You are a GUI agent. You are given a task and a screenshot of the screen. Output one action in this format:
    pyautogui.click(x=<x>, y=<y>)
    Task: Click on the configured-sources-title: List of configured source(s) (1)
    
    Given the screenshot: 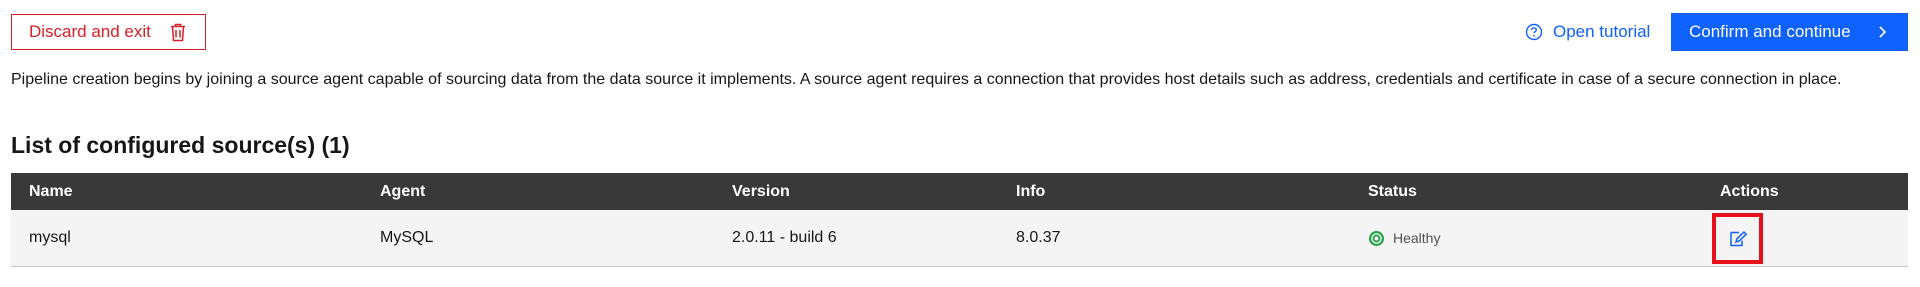 What is the action you would take?
    pyautogui.click(x=180, y=145)
    